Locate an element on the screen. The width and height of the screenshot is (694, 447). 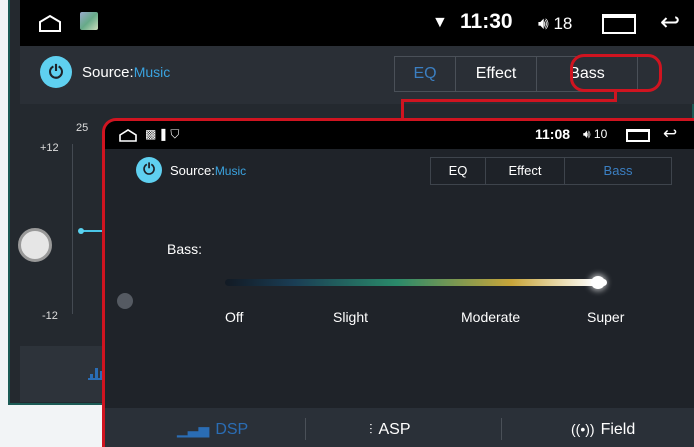
power-button: ⏻ is located at coordinates (149, 170).